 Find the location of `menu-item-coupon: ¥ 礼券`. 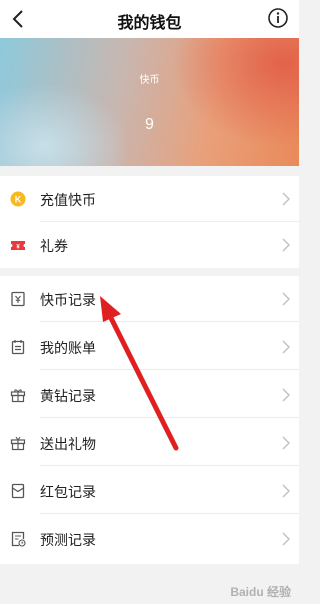

menu-item-coupon: ¥ 礼券 is located at coordinates (149, 245).